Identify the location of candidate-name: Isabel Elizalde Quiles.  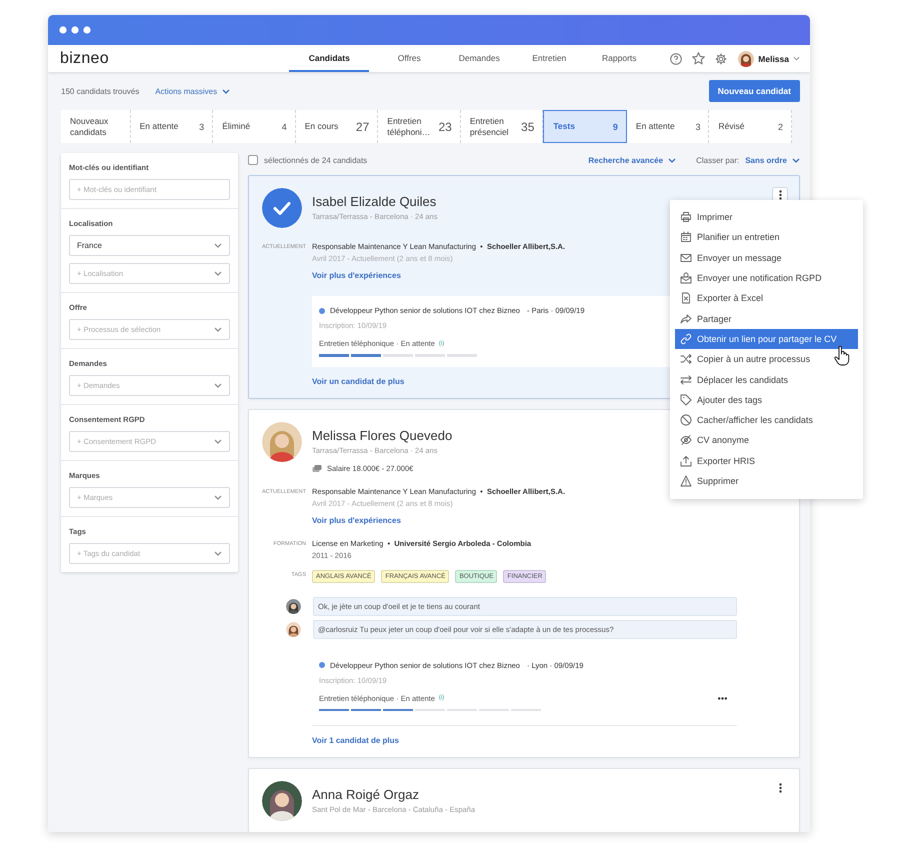
(374, 201).